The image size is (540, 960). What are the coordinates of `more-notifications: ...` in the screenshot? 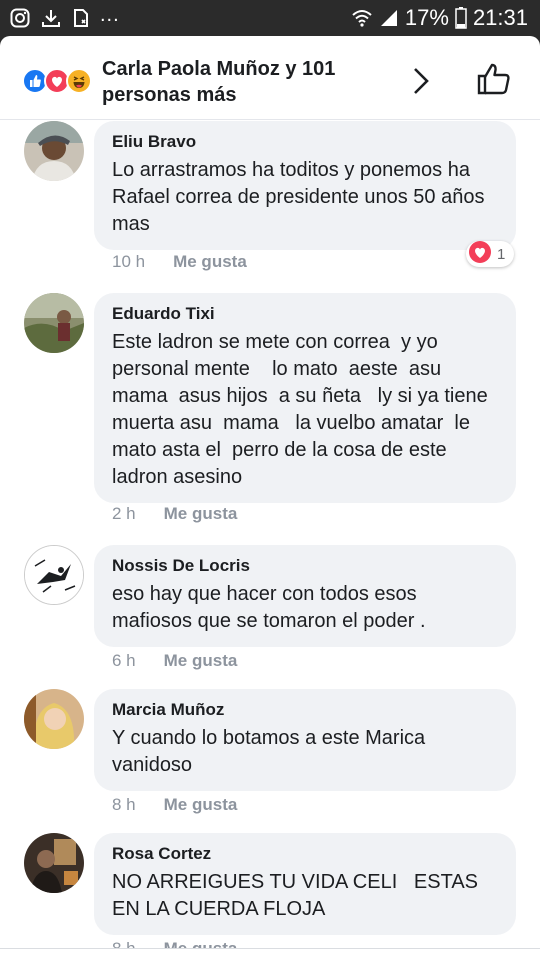 It's located at (110, 15).